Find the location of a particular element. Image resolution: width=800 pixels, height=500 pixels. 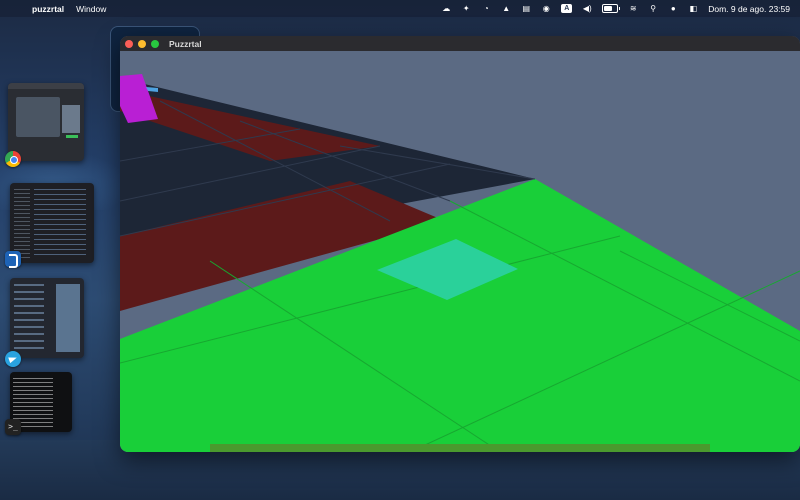

search-icon: ⚲ is located at coordinates (653, 9).